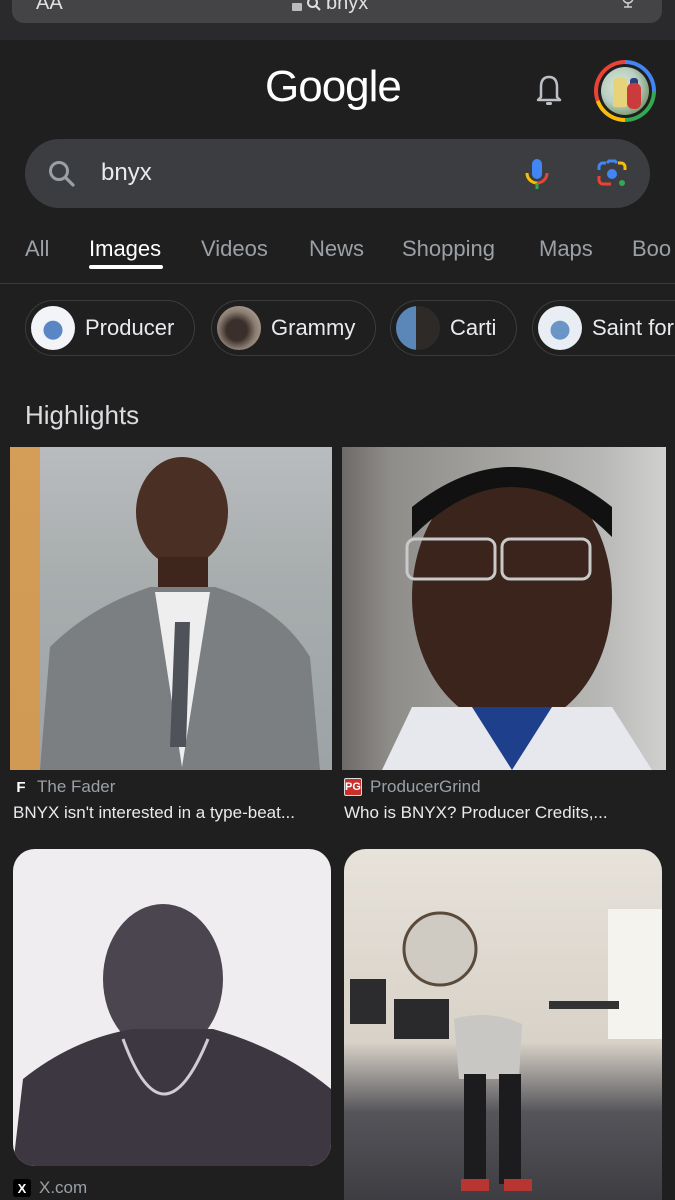 This screenshot has height=1200, width=675. I want to click on chip-carti: Carti, so click(454, 328).